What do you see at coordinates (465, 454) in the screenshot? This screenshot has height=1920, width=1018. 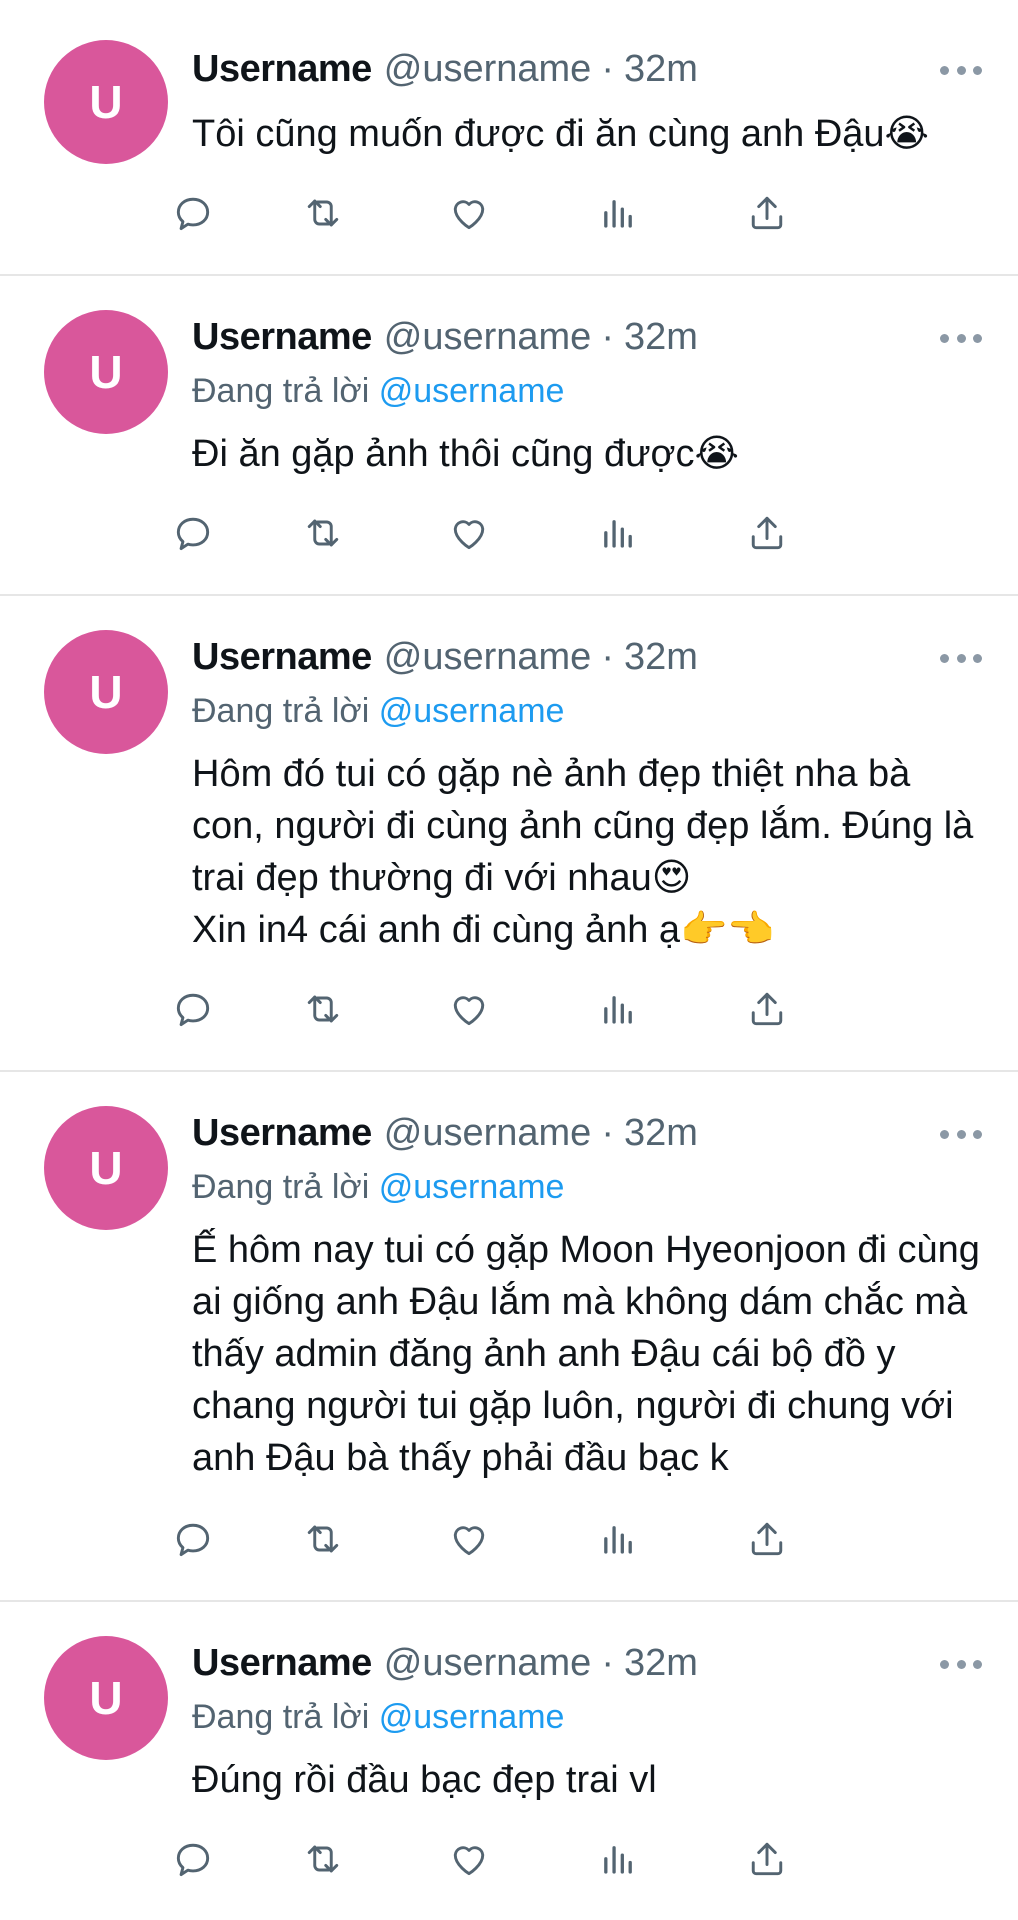 I see `tweet-text: Đi ăn gặp ảnh thôi cũng được😭` at bounding box center [465, 454].